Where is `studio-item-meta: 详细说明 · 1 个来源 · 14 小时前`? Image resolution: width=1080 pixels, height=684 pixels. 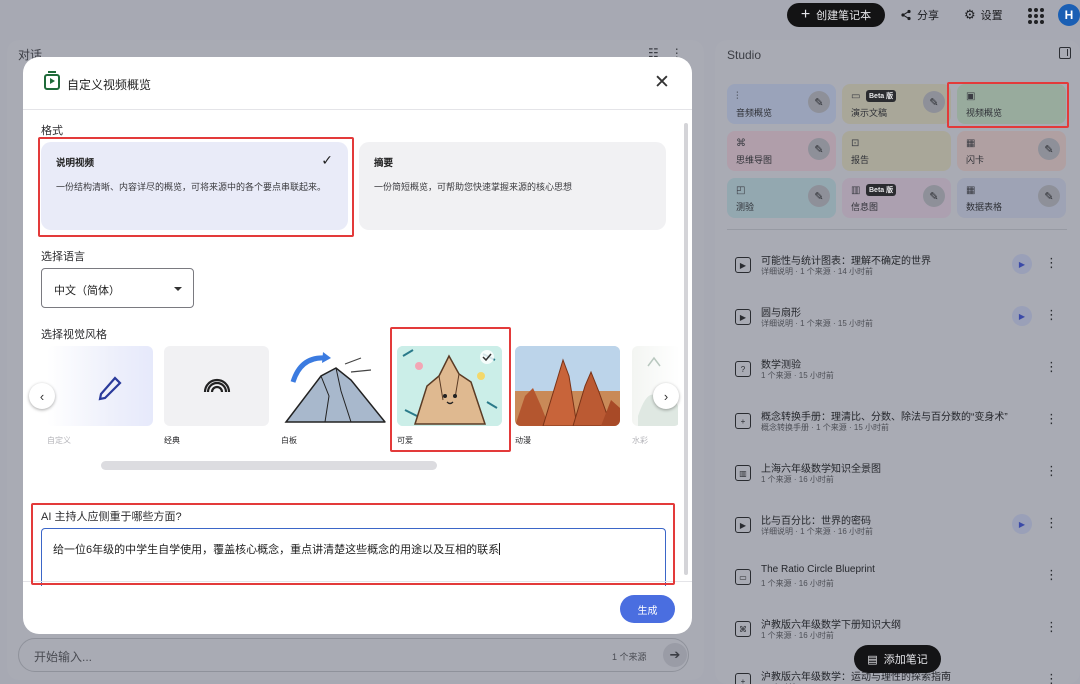 studio-item-meta: 详细说明 · 1 个来源 · 14 小时前 is located at coordinates (817, 271).